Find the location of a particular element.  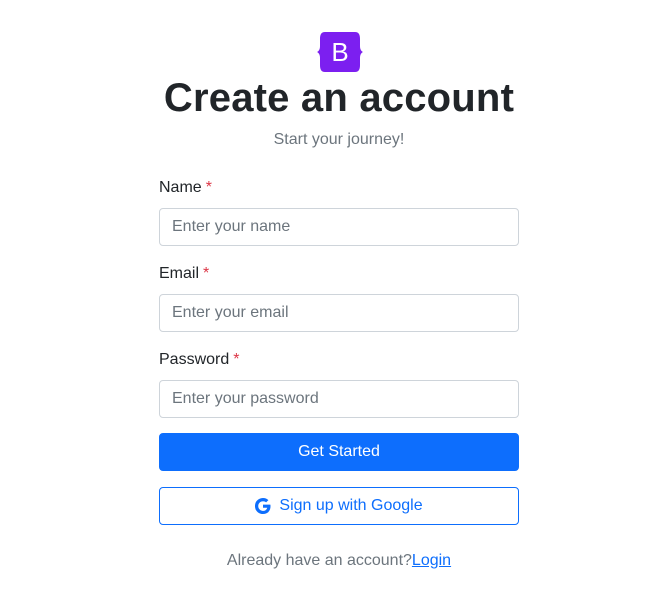

name-field-group: Name * is located at coordinates (339, 212).